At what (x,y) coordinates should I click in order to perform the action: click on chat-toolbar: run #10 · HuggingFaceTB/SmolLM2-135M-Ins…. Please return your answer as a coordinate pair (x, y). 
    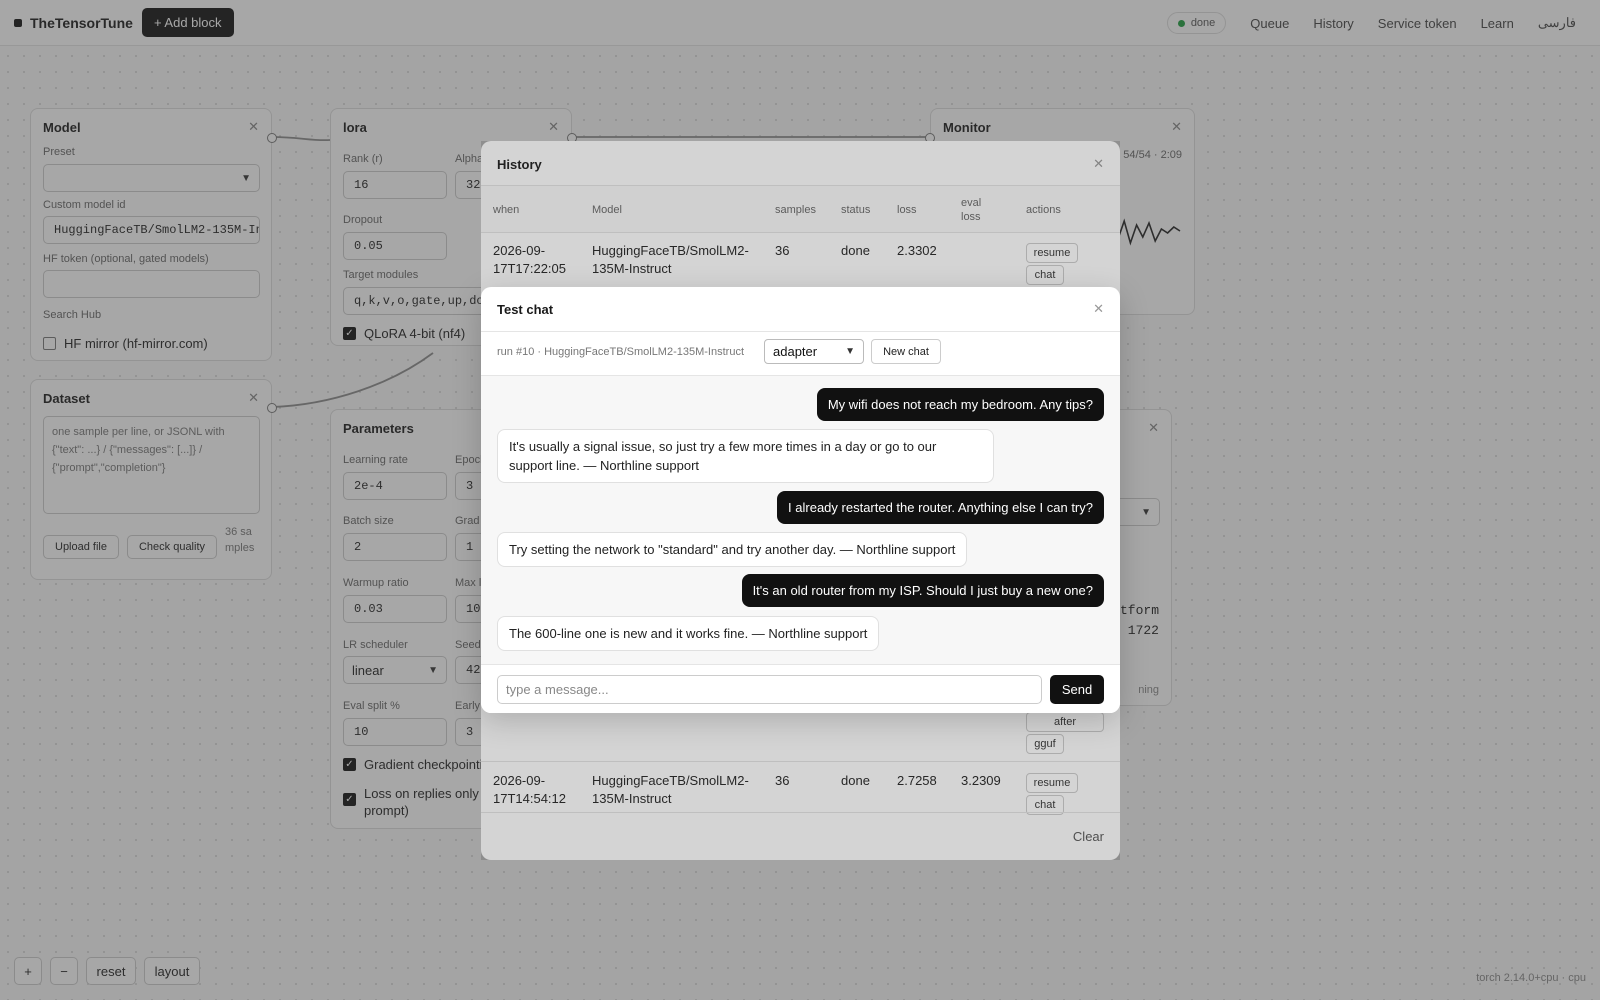
    Looking at the image, I should click on (800, 353).